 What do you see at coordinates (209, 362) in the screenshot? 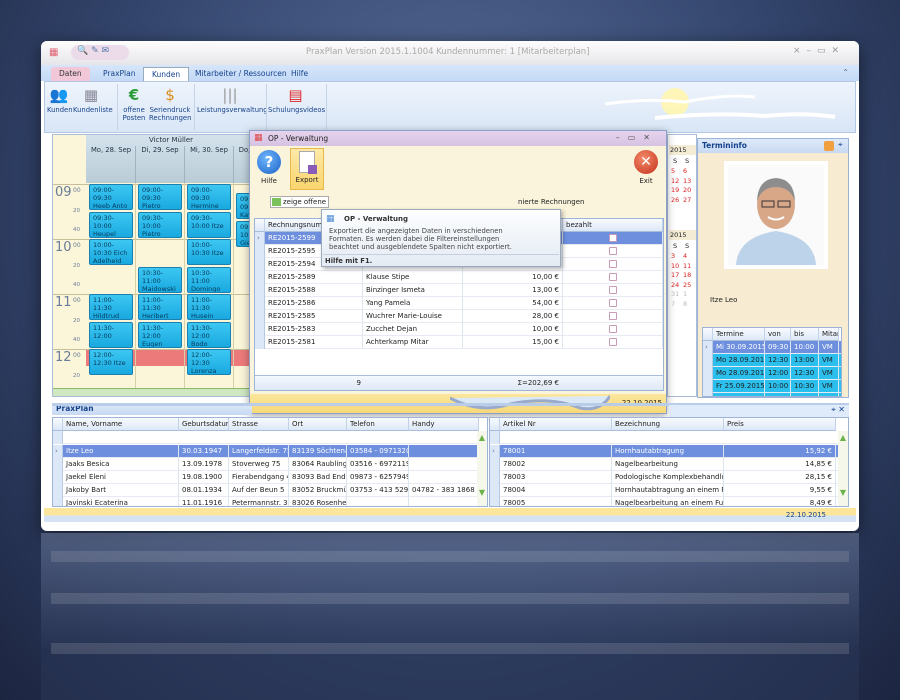
I see `appointment: 12:00-12:30 Lorenza` at bounding box center [209, 362].